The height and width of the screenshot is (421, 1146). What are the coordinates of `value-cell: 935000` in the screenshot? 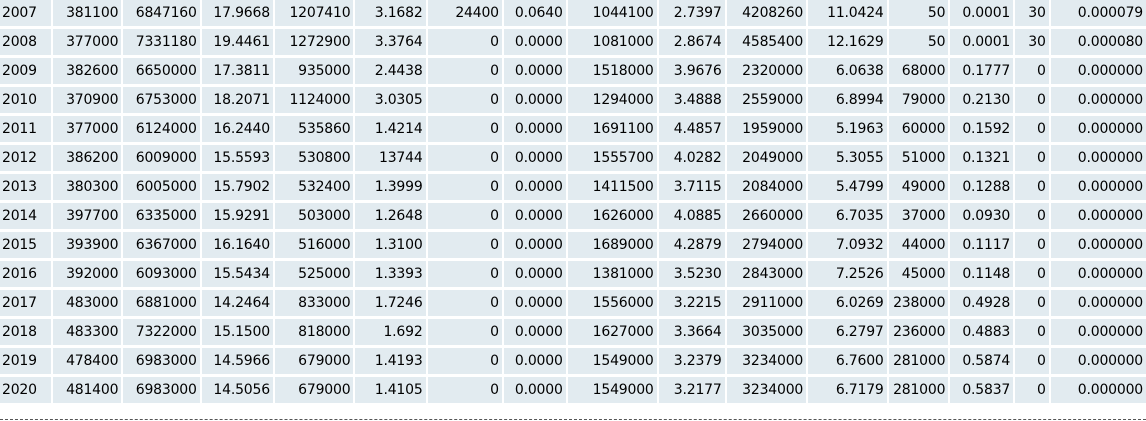 It's located at (314, 71).